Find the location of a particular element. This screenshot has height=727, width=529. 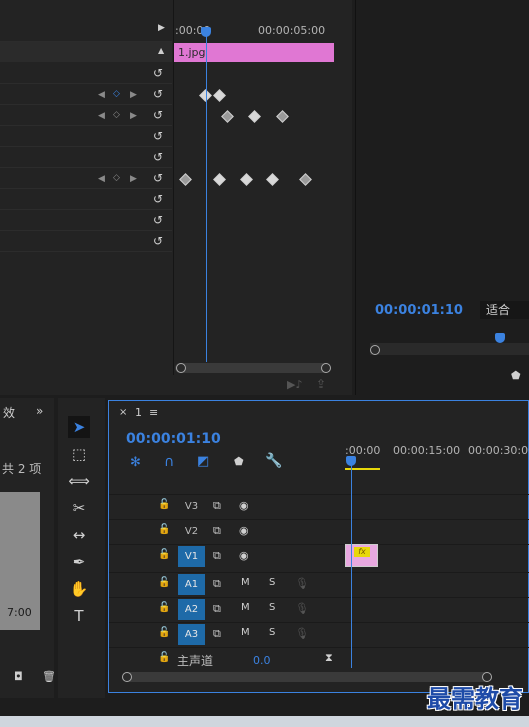

marker-icon: ⬟ is located at coordinates (516, 375).